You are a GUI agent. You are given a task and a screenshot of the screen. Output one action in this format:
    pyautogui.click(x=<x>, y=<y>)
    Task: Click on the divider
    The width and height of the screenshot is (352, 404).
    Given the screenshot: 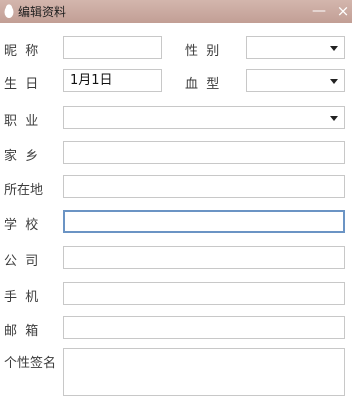 What is the action you would take?
    pyautogui.click(x=167, y=336)
    